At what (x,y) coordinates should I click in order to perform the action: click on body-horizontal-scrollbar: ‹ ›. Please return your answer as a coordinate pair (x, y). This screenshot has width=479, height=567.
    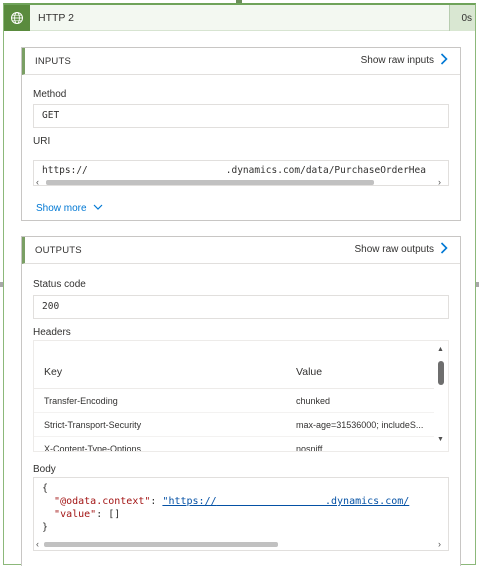
    Looking at the image, I should click on (241, 544).